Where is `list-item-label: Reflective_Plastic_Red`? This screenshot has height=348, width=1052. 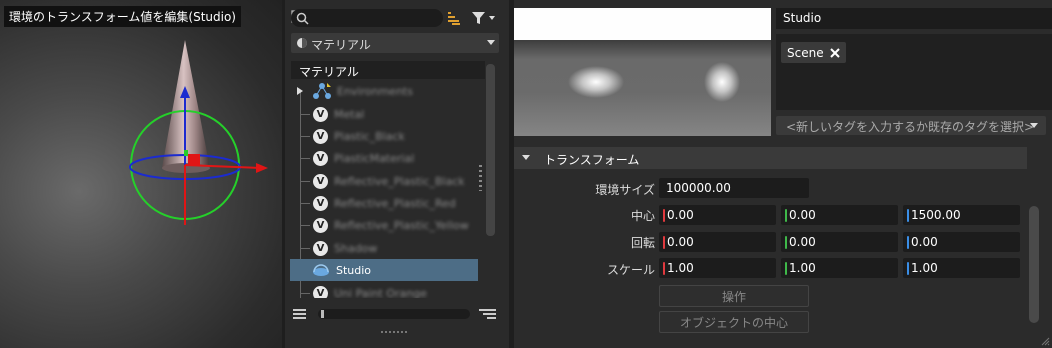
list-item-label: Reflective_Plastic_Red is located at coordinates (395, 203).